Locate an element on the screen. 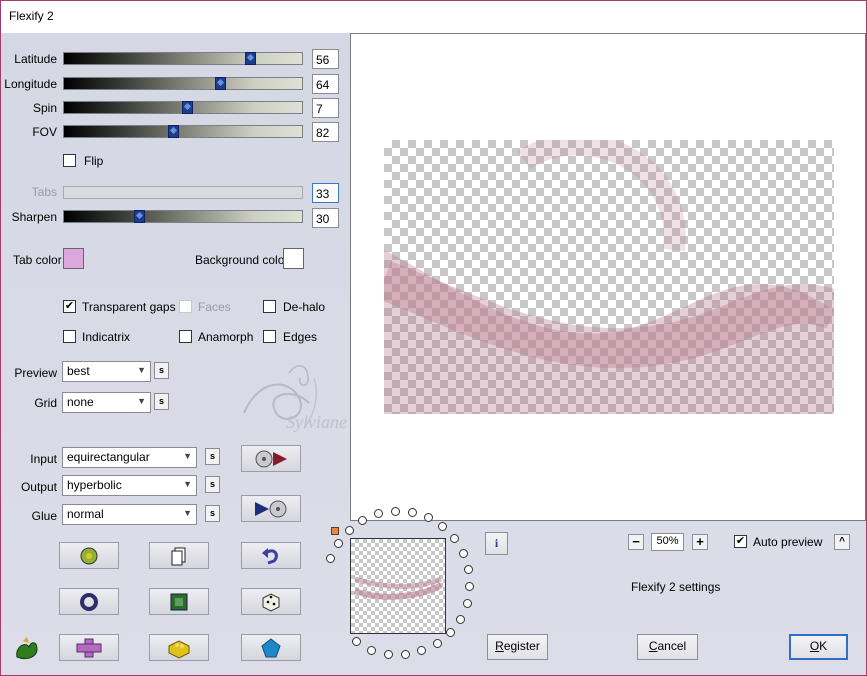 The width and height of the screenshot is (867, 676). gem-button is located at coordinates (271, 647).